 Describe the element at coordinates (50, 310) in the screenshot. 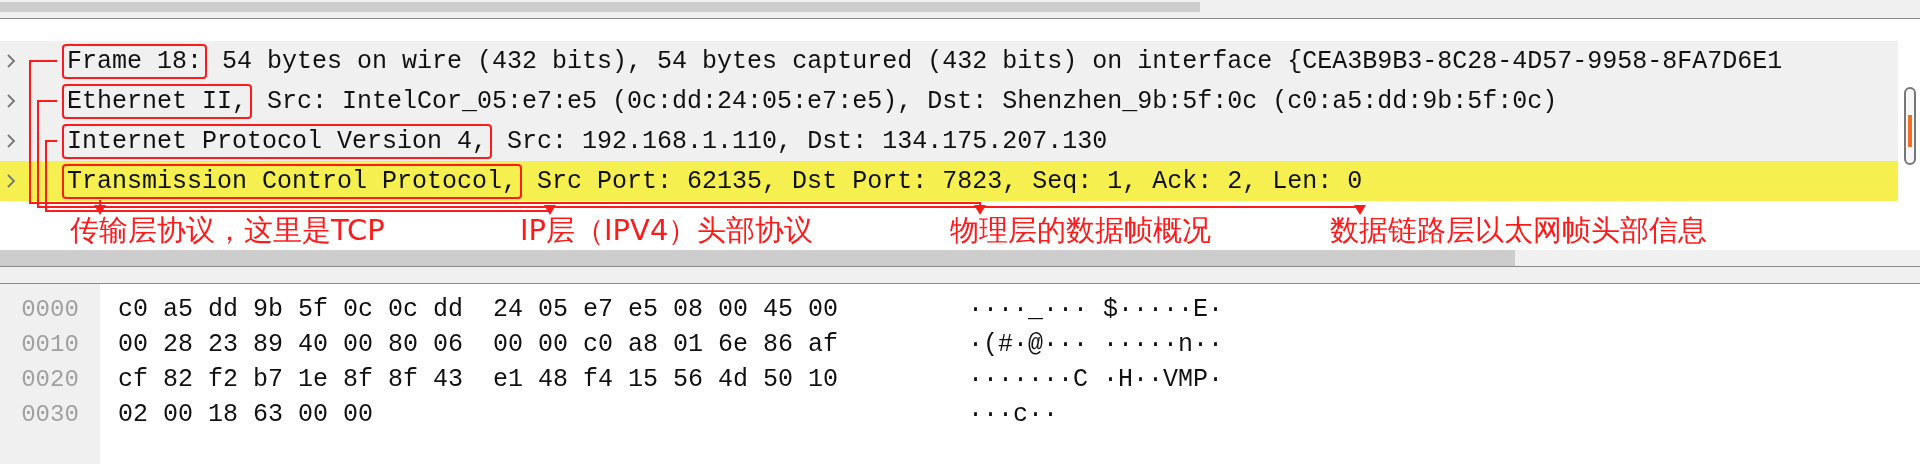

I see `offset-label: 0000` at that location.